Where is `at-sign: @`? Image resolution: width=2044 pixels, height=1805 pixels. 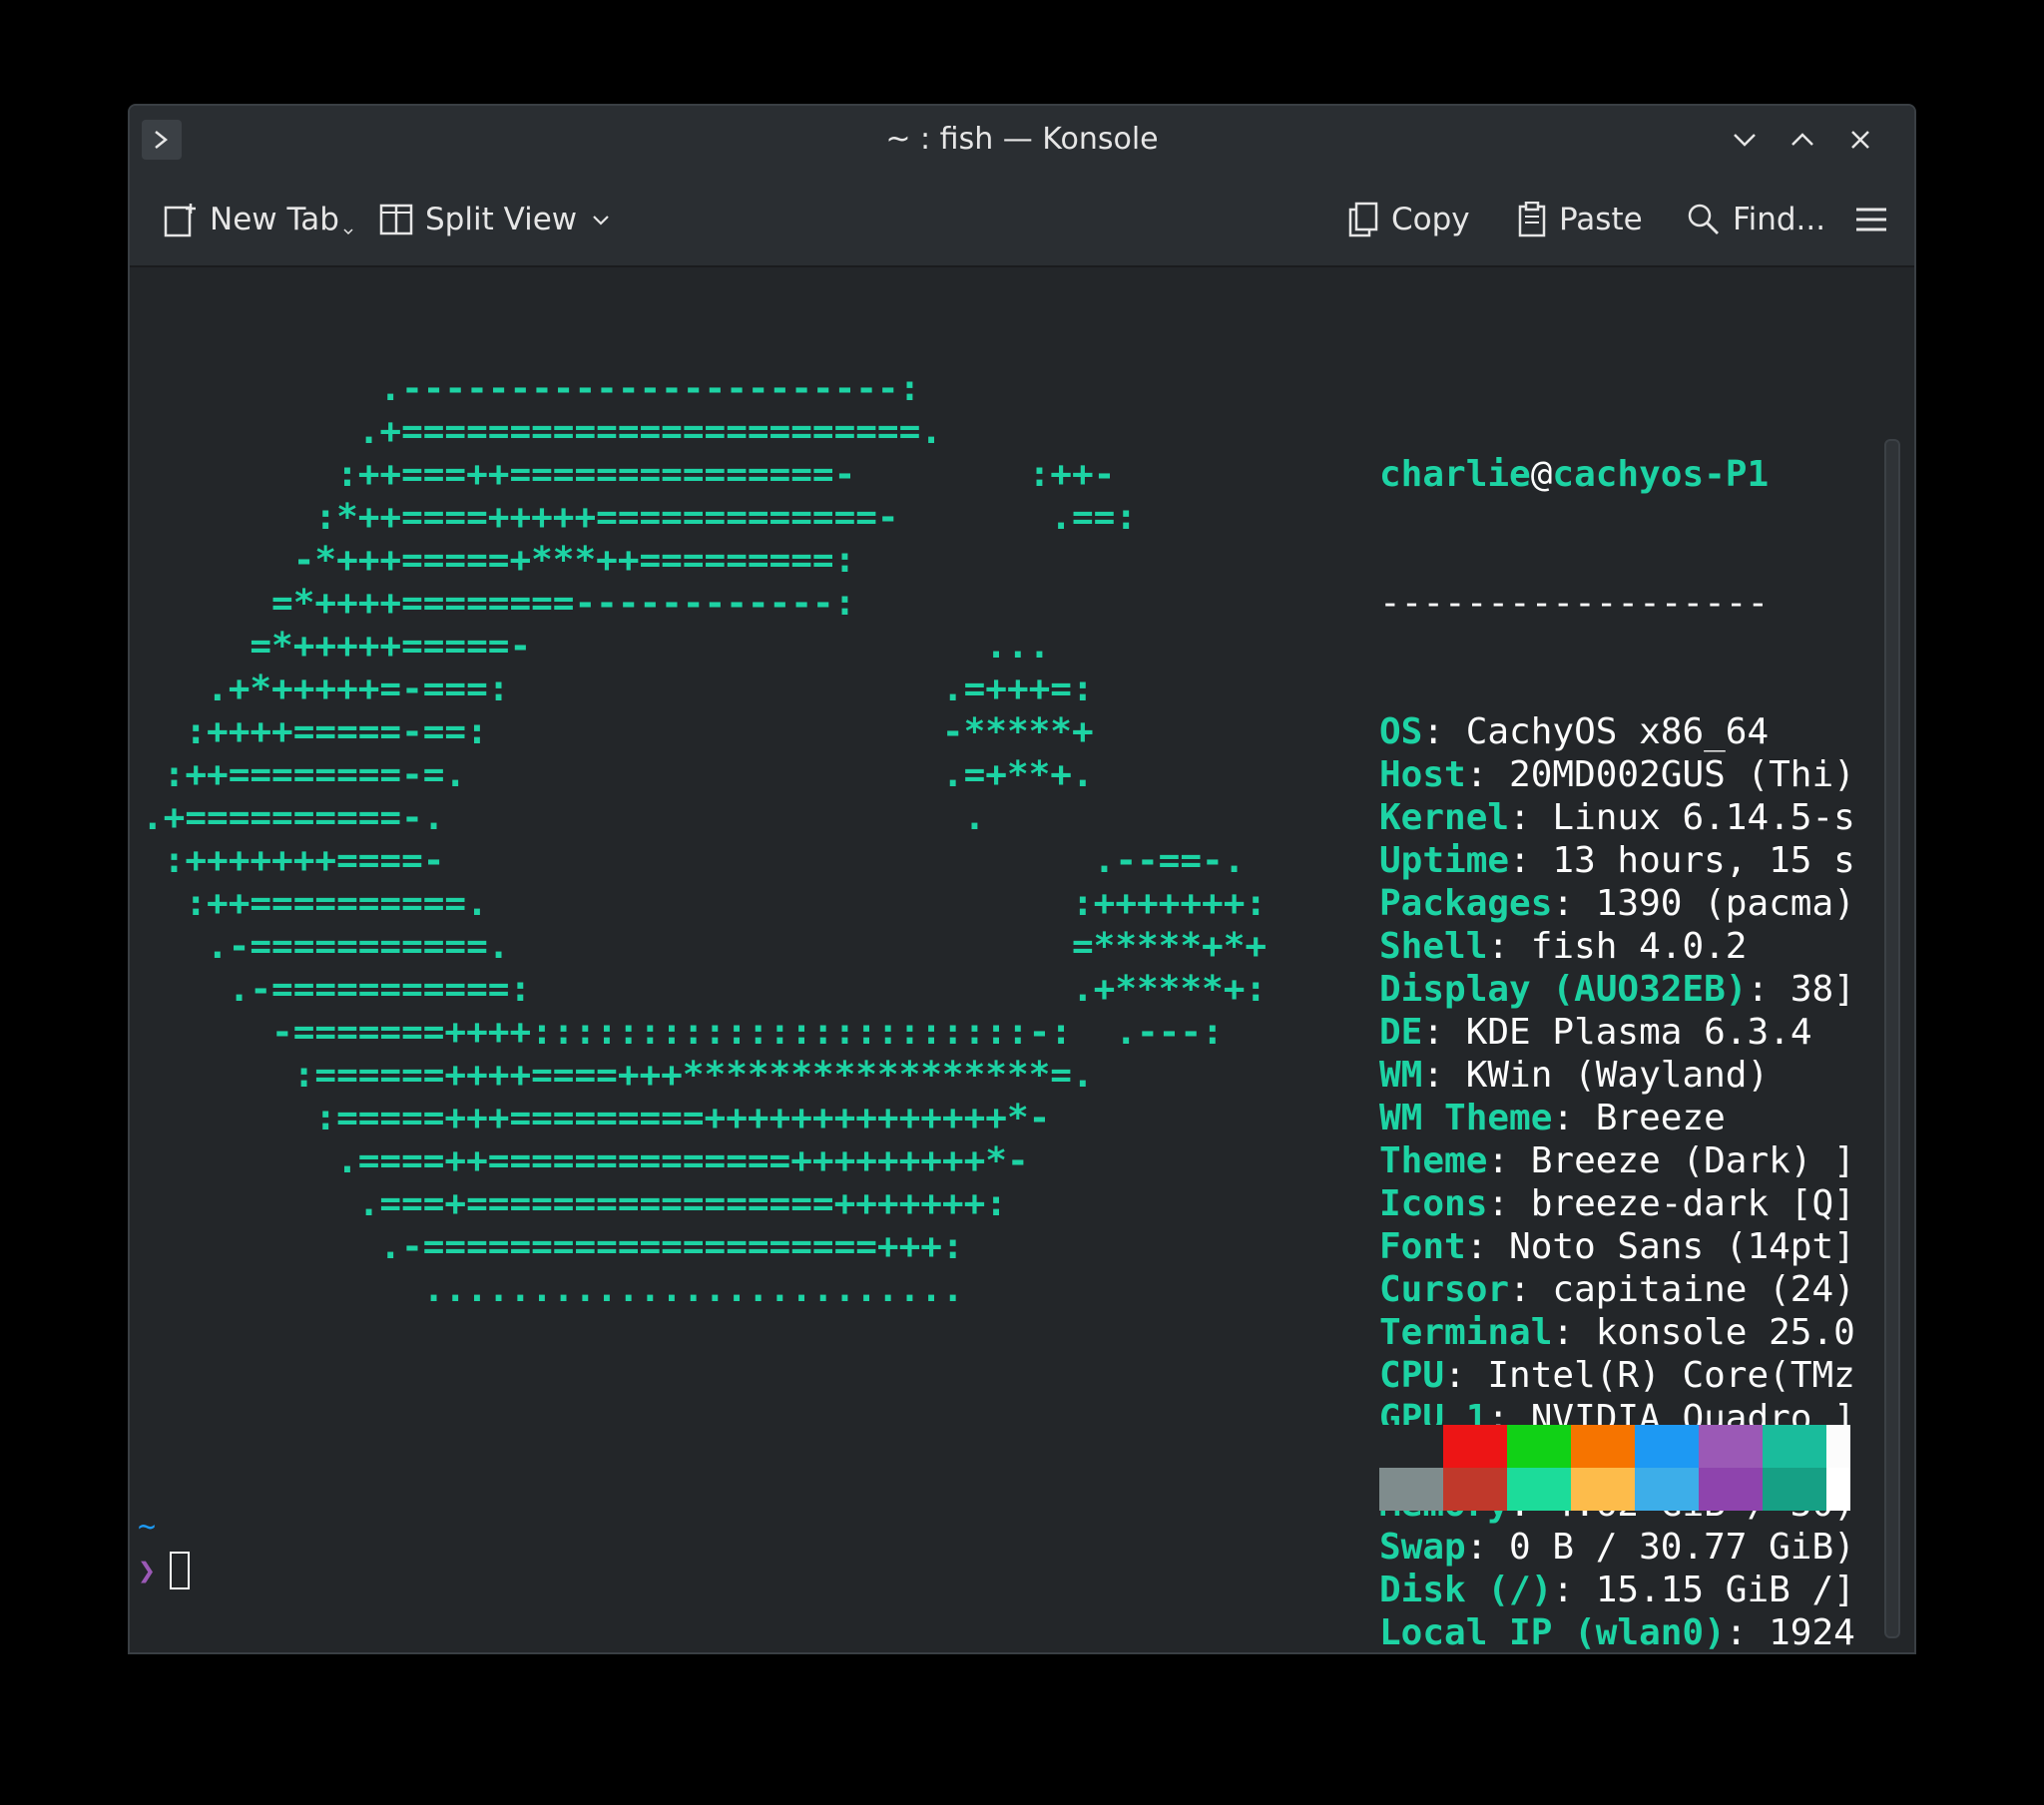
at-sign: @ is located at coordinates (1541, 474).